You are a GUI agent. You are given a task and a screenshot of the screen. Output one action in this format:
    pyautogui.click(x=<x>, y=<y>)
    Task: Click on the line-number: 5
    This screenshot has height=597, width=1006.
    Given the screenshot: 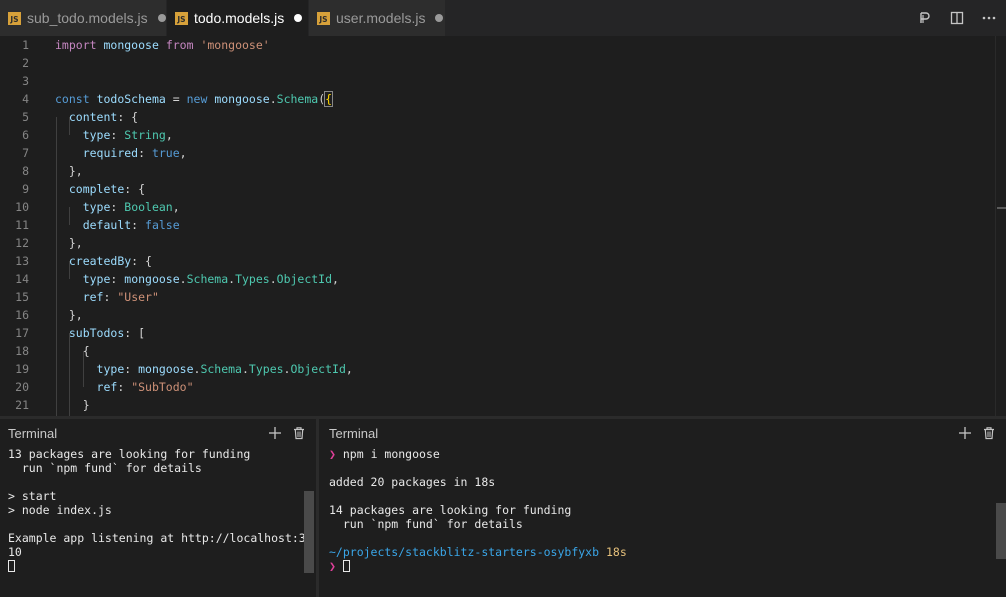 What is the action you would take?
    pyautogui.click(x=25, y=117)
    